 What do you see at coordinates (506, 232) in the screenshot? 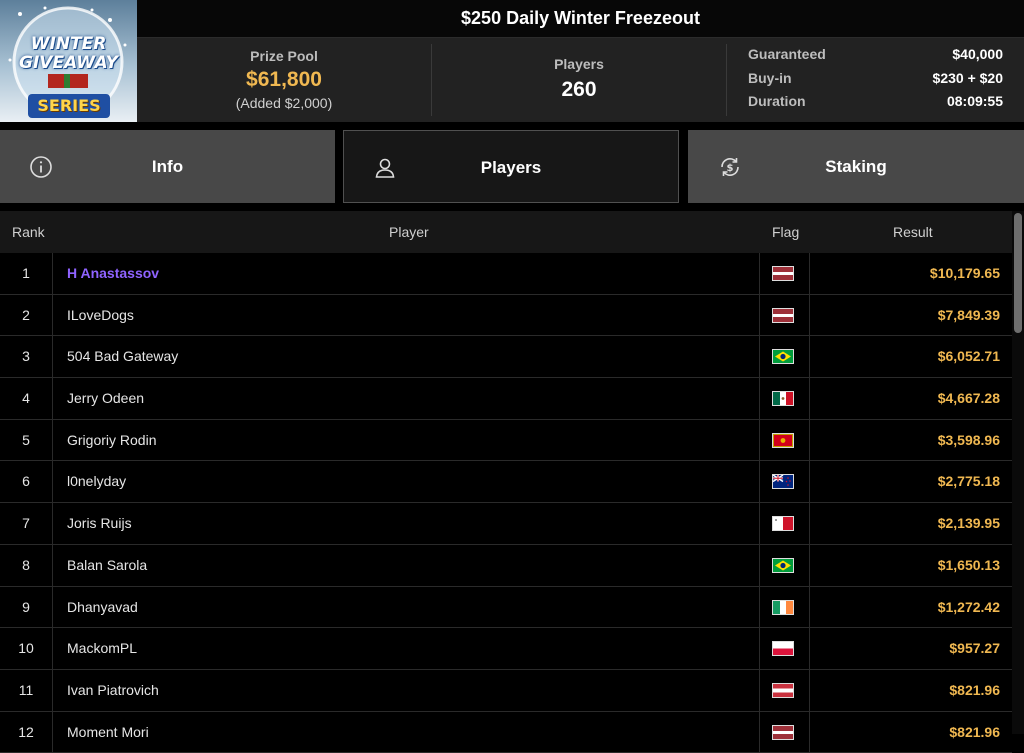
I see `table-header: Rank Player Flag Result` at bounding box center [506, 232].